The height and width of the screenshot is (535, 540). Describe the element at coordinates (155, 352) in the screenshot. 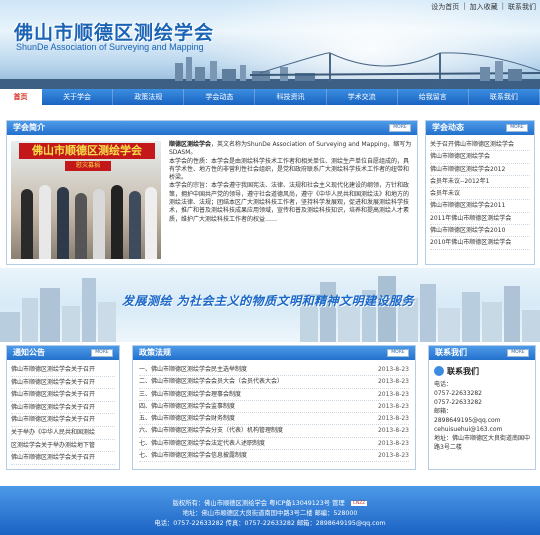

I see `laws-panel-title: 政策法规` at that location.